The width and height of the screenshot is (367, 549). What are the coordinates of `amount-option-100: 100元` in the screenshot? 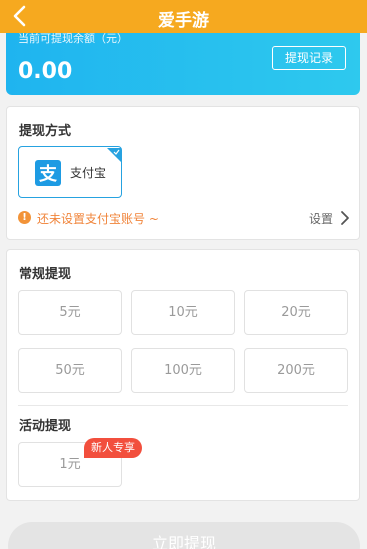 It's located at (183, 370).